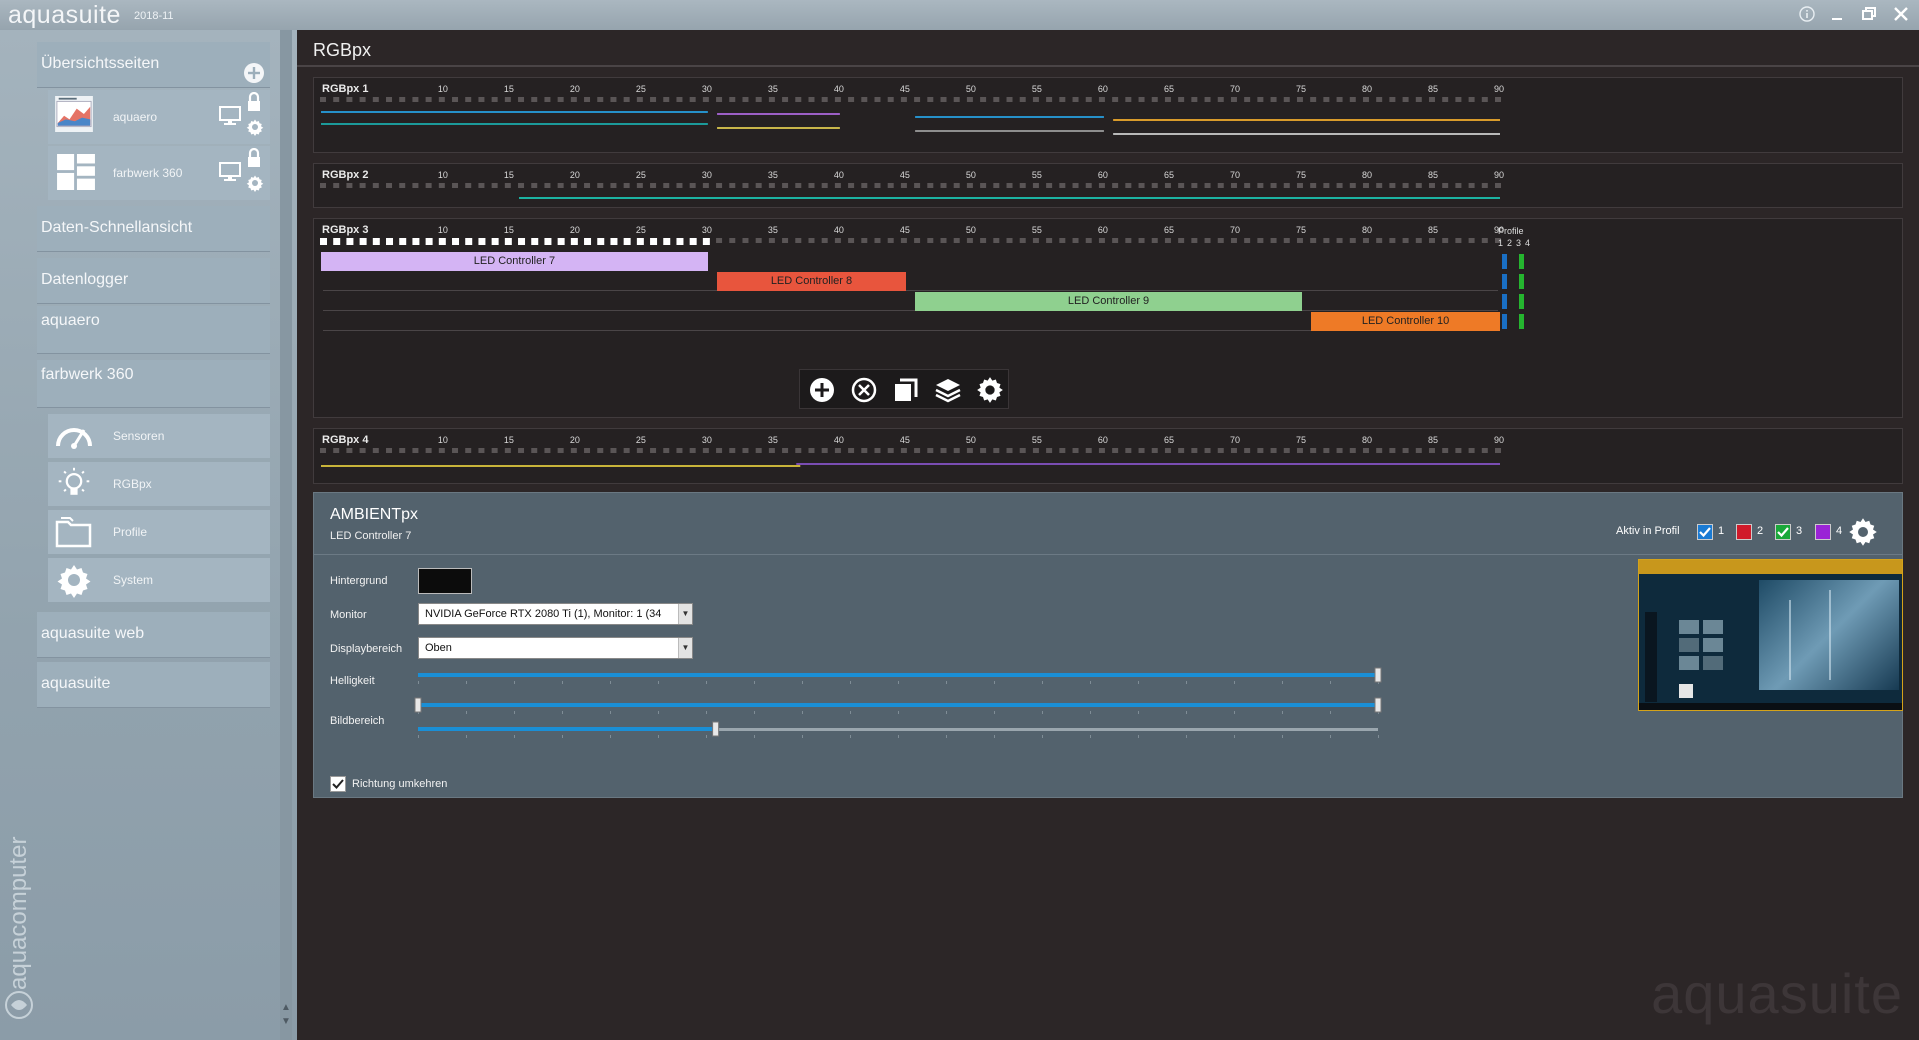  I want to click on sidebar-item-system: System, so click(159, 580).